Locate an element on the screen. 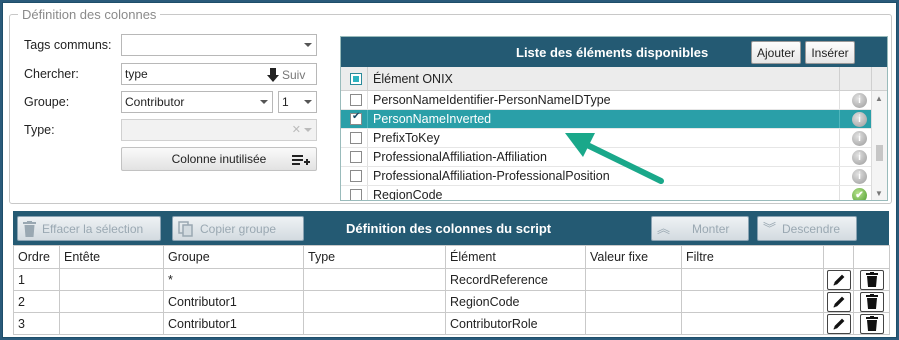 The image size is (899, 340). clear-selection-button: Effacer la sélection is located at coordinates (89, 228).